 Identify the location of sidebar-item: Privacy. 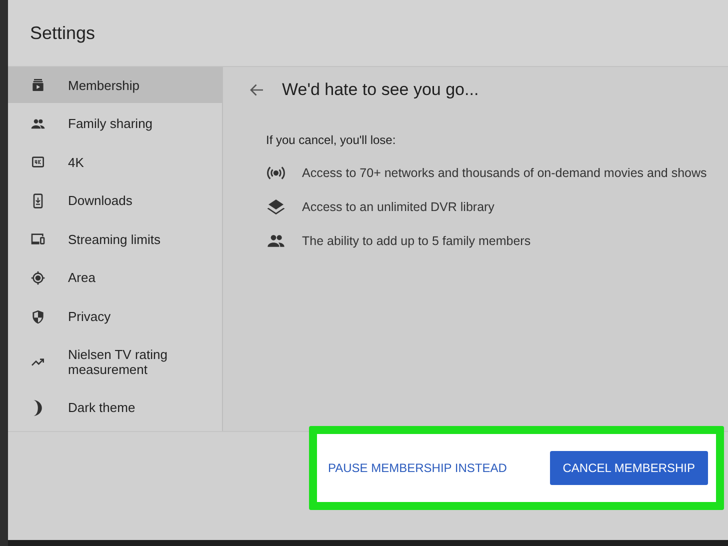
(115, 316).